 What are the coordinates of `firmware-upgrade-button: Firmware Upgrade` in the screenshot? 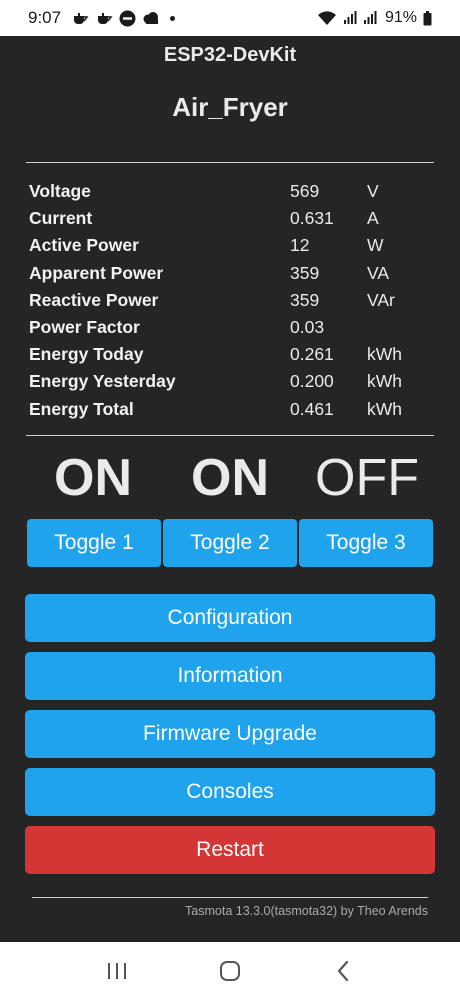 It's located at (230, 734).